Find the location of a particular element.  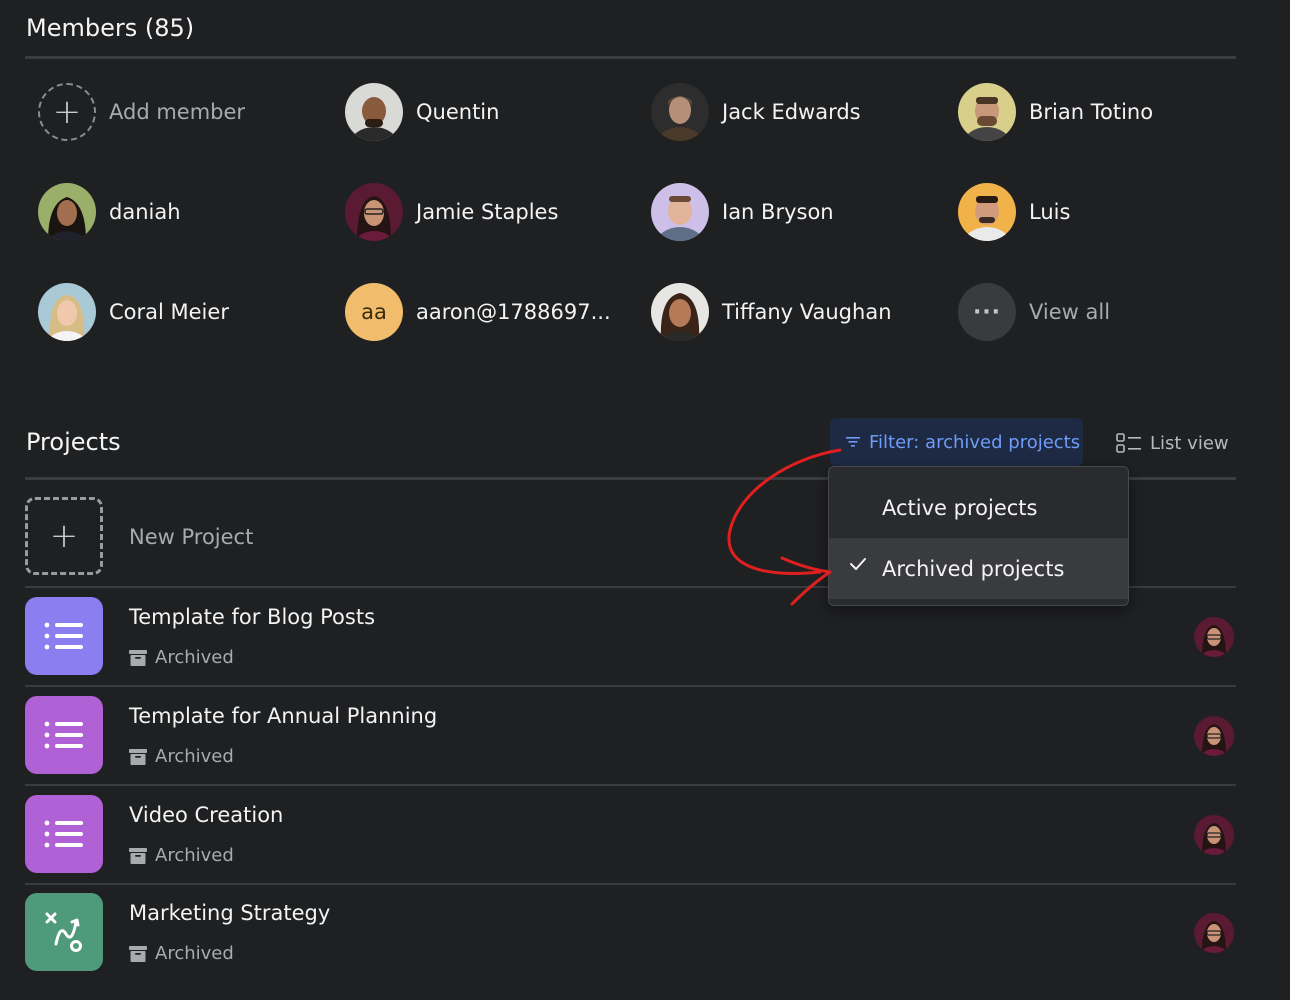

new-project-label: New Project is located at coordinates (191, 537).